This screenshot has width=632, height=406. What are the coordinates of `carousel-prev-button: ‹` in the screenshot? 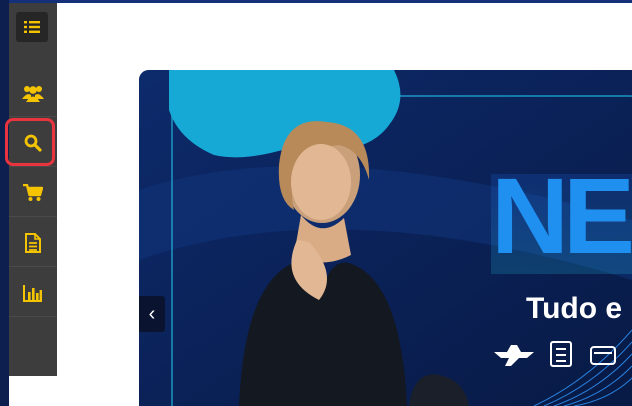 It's located at (152, 314).